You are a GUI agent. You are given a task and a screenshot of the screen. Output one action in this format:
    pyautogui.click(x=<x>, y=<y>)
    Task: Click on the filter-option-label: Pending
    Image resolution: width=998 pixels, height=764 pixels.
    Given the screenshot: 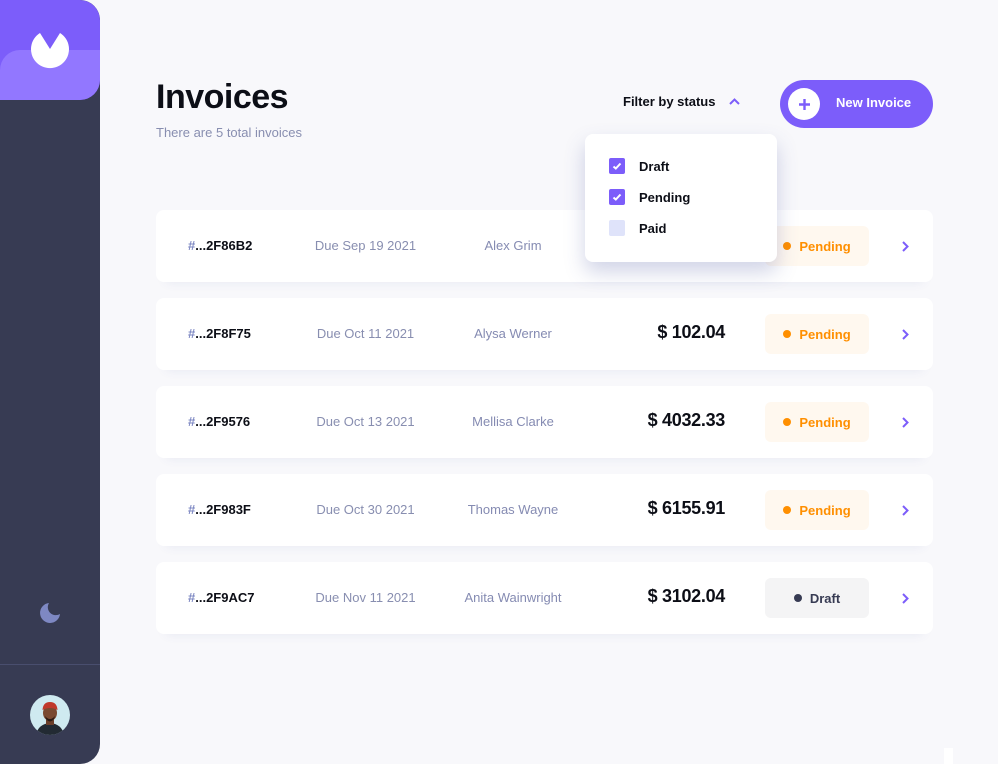 What is the action you would take?
    pyautogui.click(x=665, y=197)
    